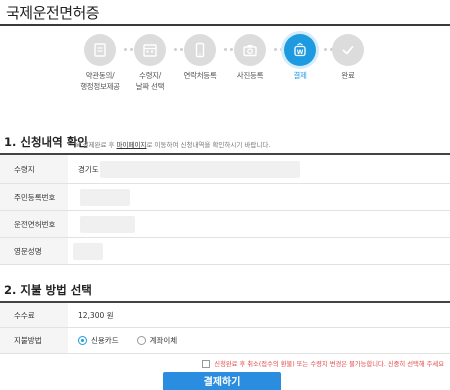 The height and width of the screenshot is (390, 450). What do you see at coordinates (34, 169) in the screenshot?
I see `row-label: 수령지` at bounding box center [34, 169].